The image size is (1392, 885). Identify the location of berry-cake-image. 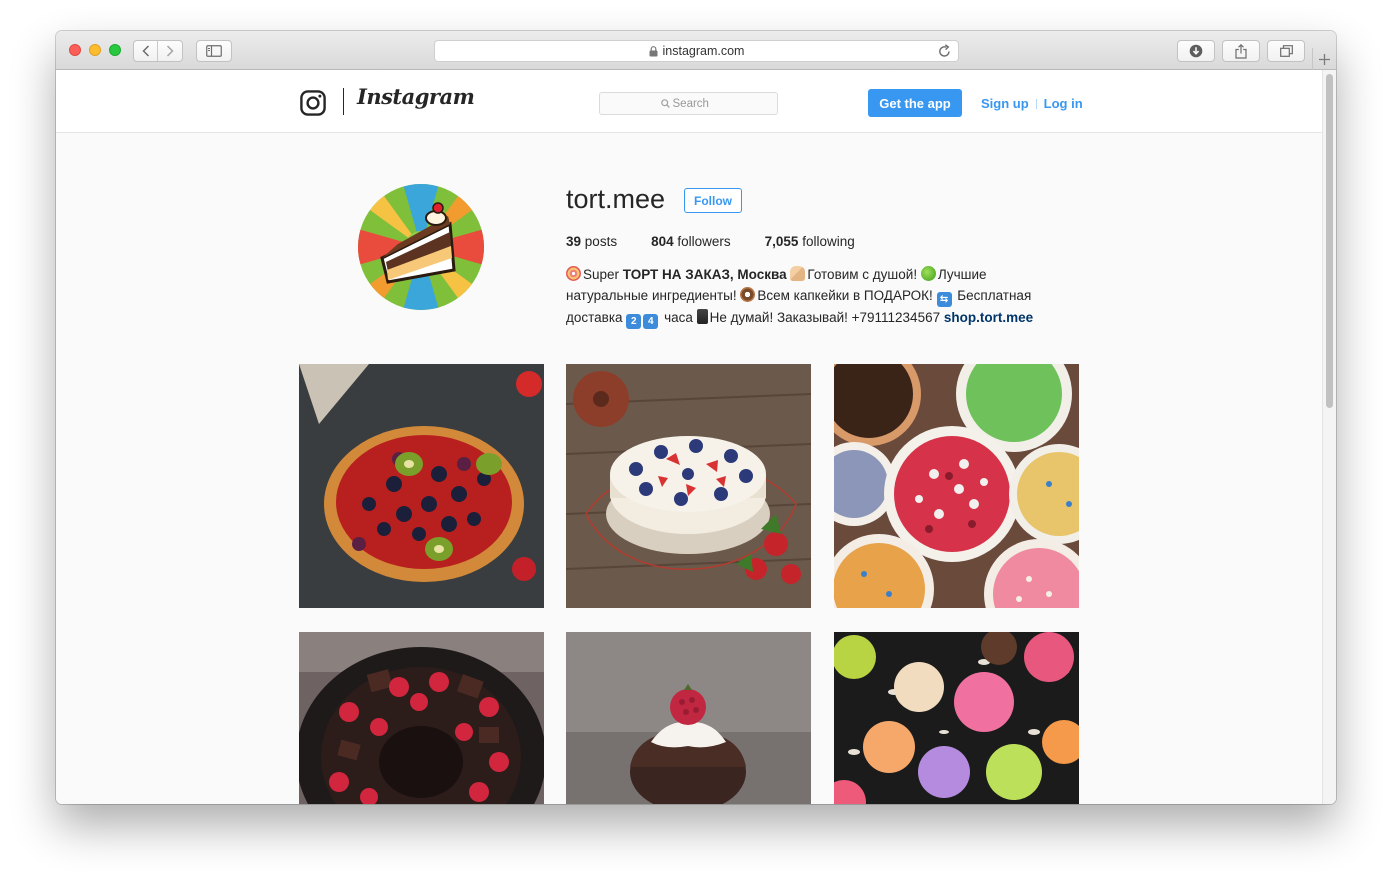
(688, 486).